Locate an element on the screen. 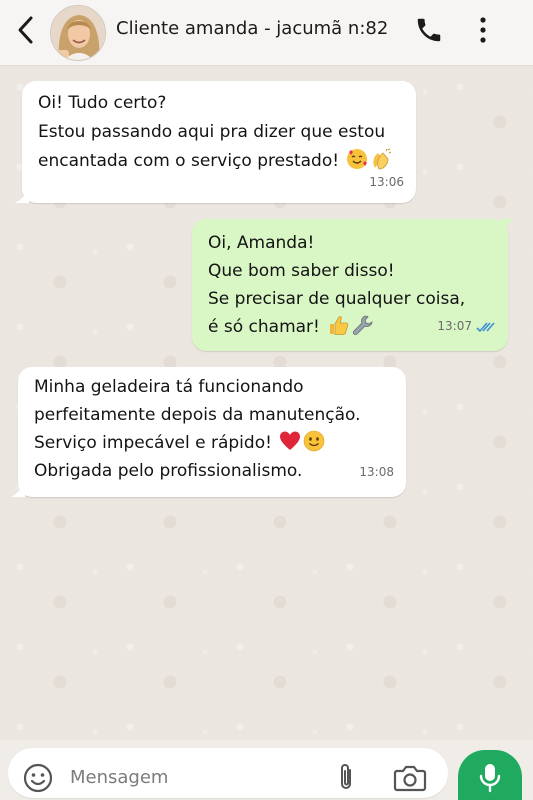  message-meta: 13:08 is located at coordinates (376, 472).